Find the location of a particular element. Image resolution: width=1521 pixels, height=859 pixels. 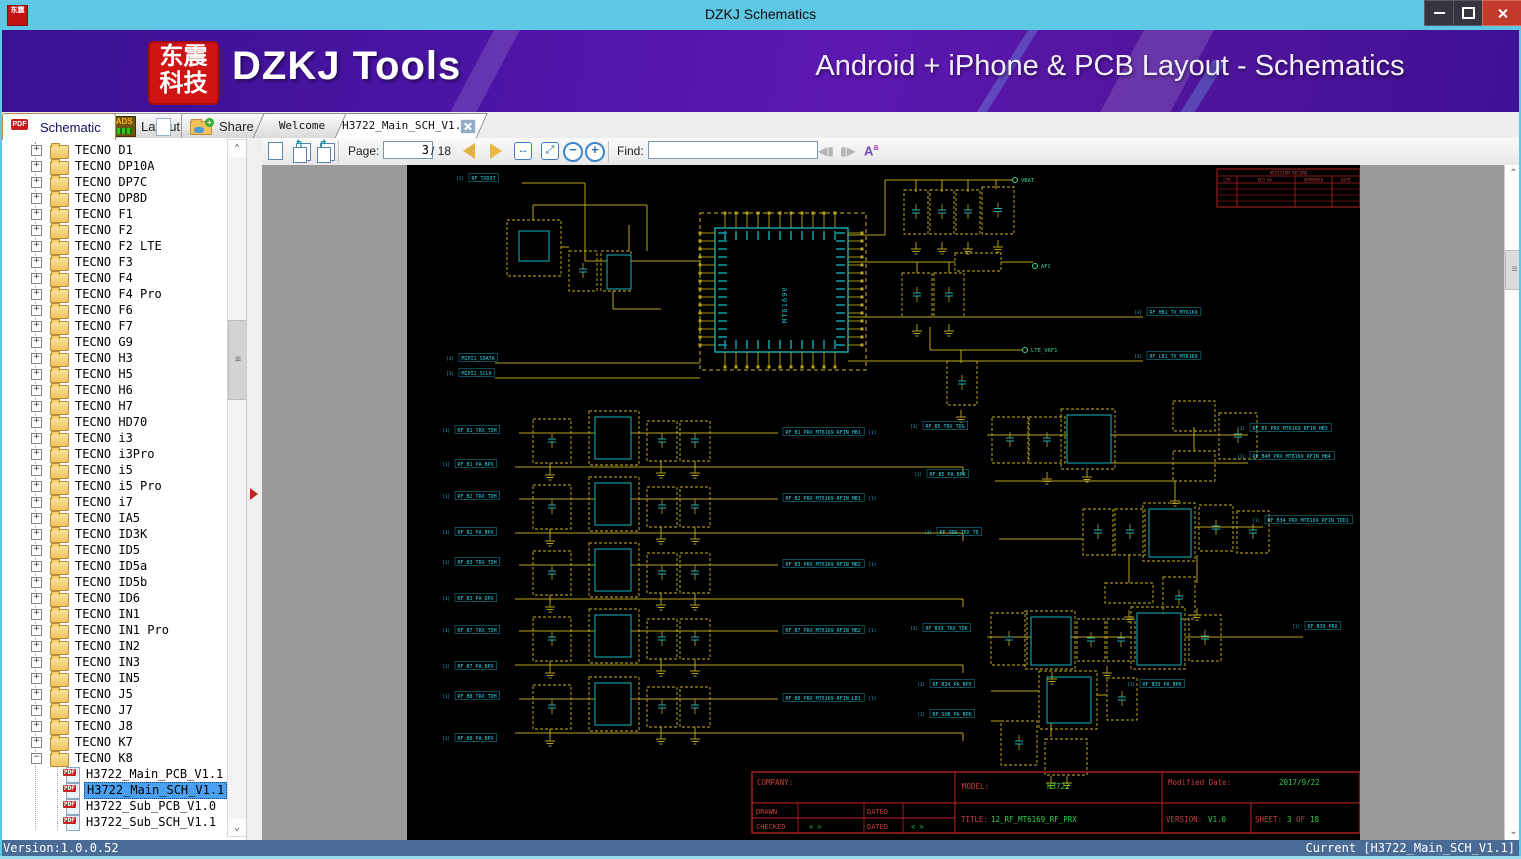

tree-item-label: TECNO IA5 is located at coordinates (107, 518).